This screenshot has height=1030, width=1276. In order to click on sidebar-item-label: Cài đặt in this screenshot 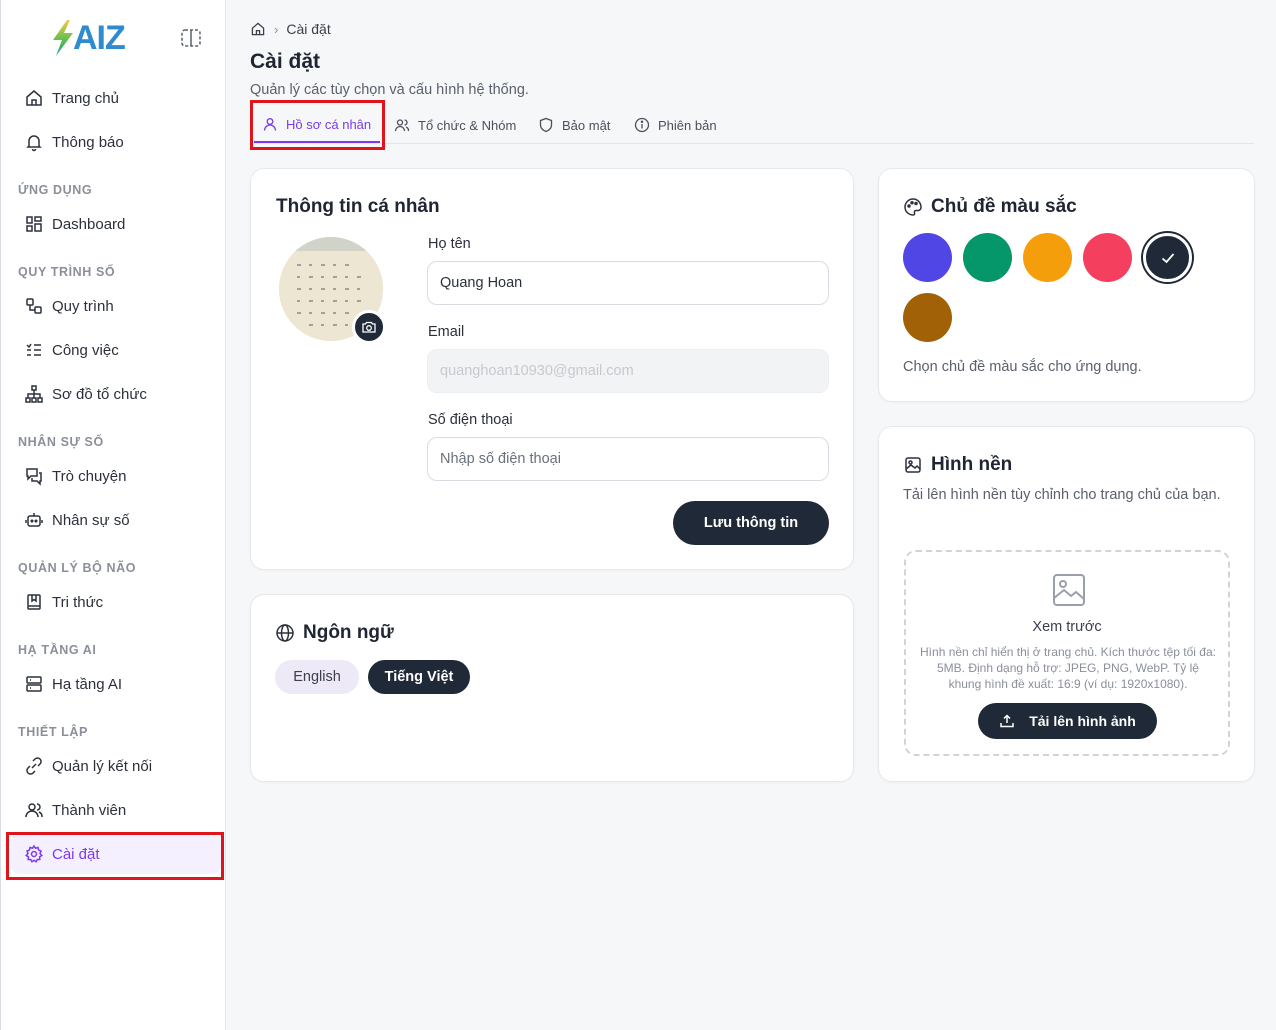, I will do `click(76, 854)`.